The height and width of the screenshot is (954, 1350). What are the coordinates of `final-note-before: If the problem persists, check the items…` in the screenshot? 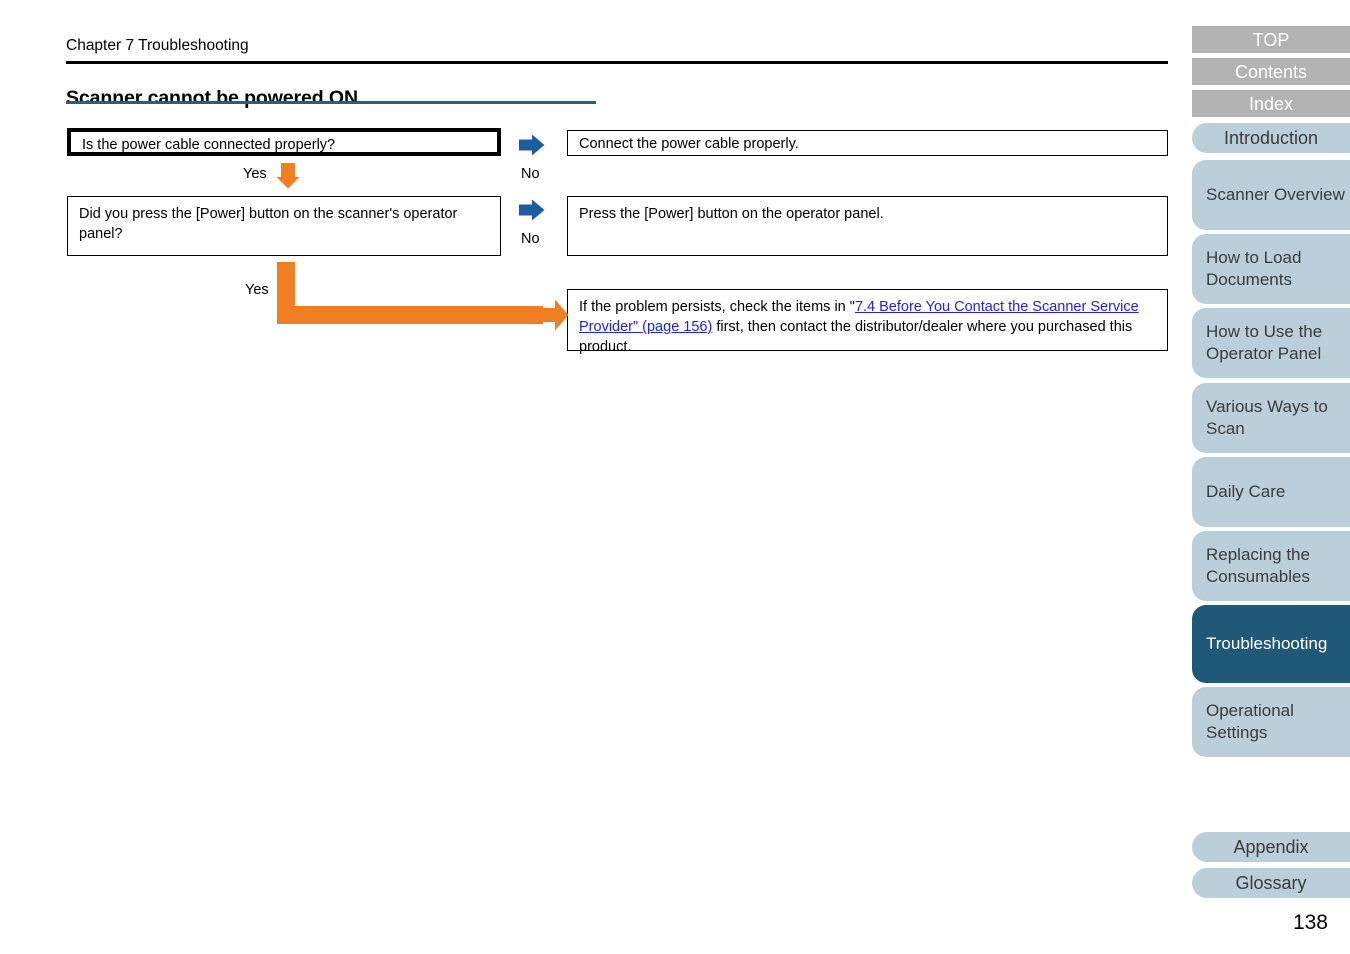 It's located at (717, 307).